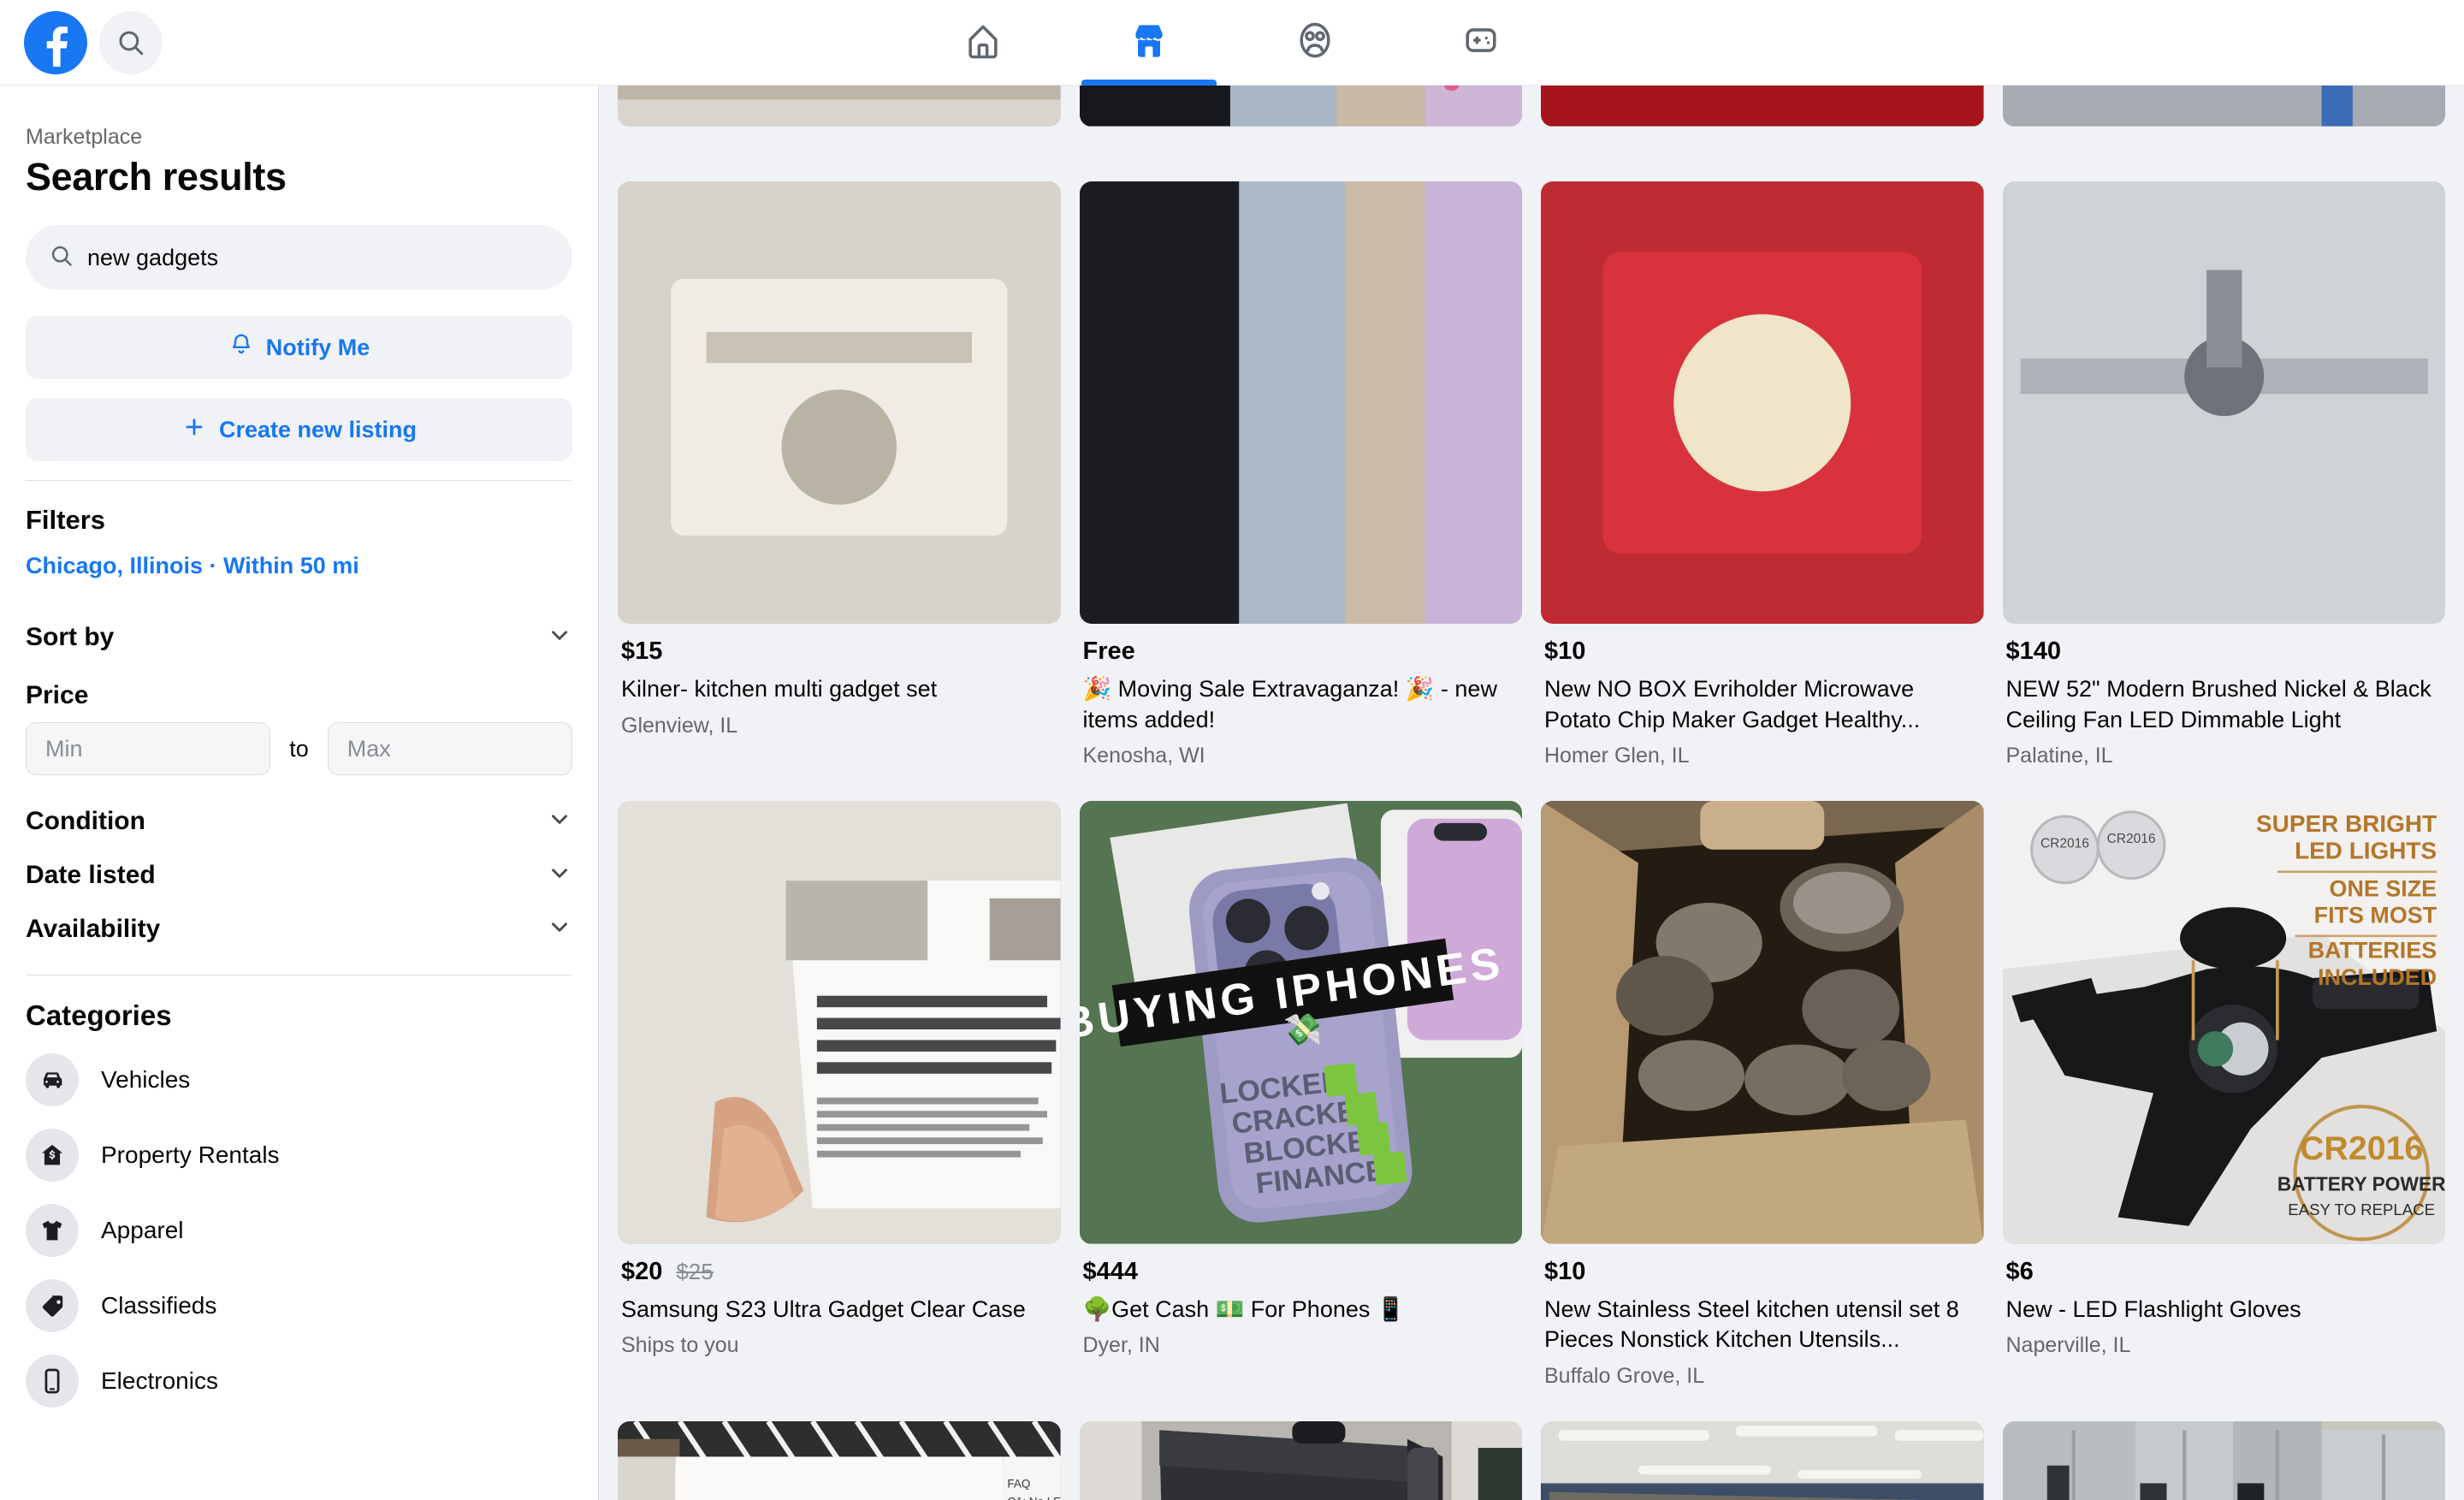 The image size is (2464, 1500). I want to click on house-dollar-icon, so click(52, 1155).